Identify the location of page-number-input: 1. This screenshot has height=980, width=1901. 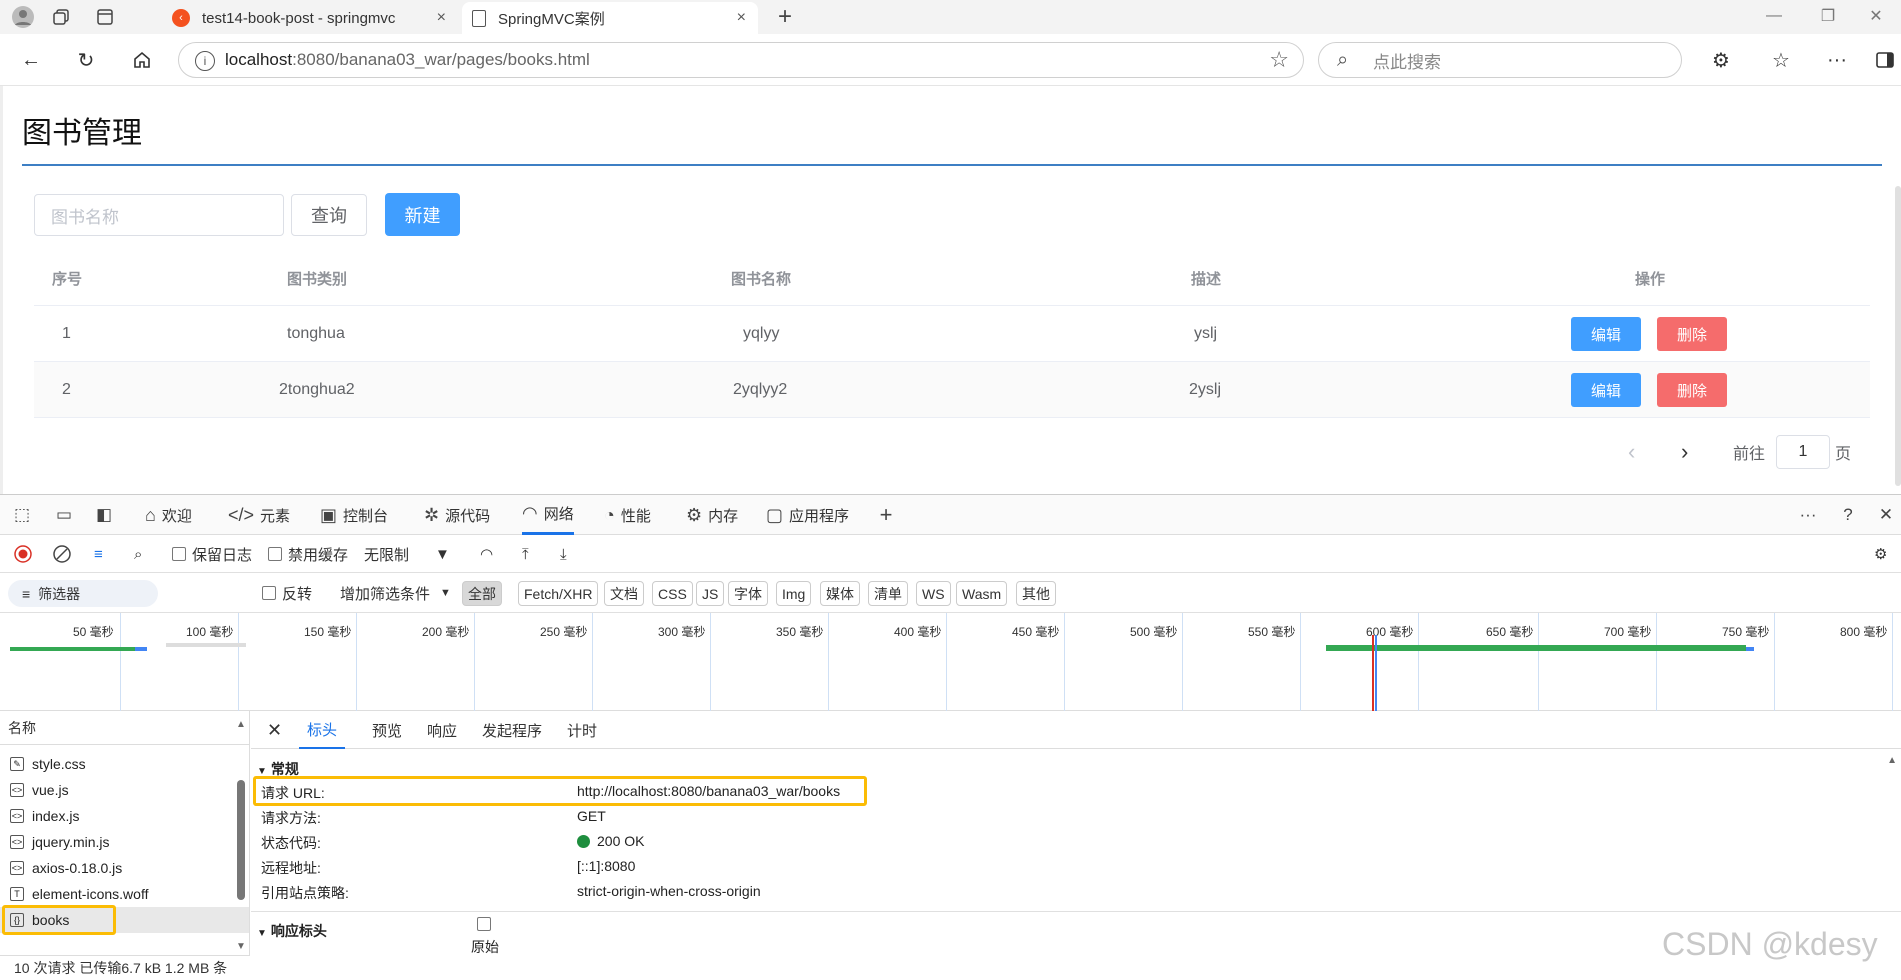
(1803, 452).